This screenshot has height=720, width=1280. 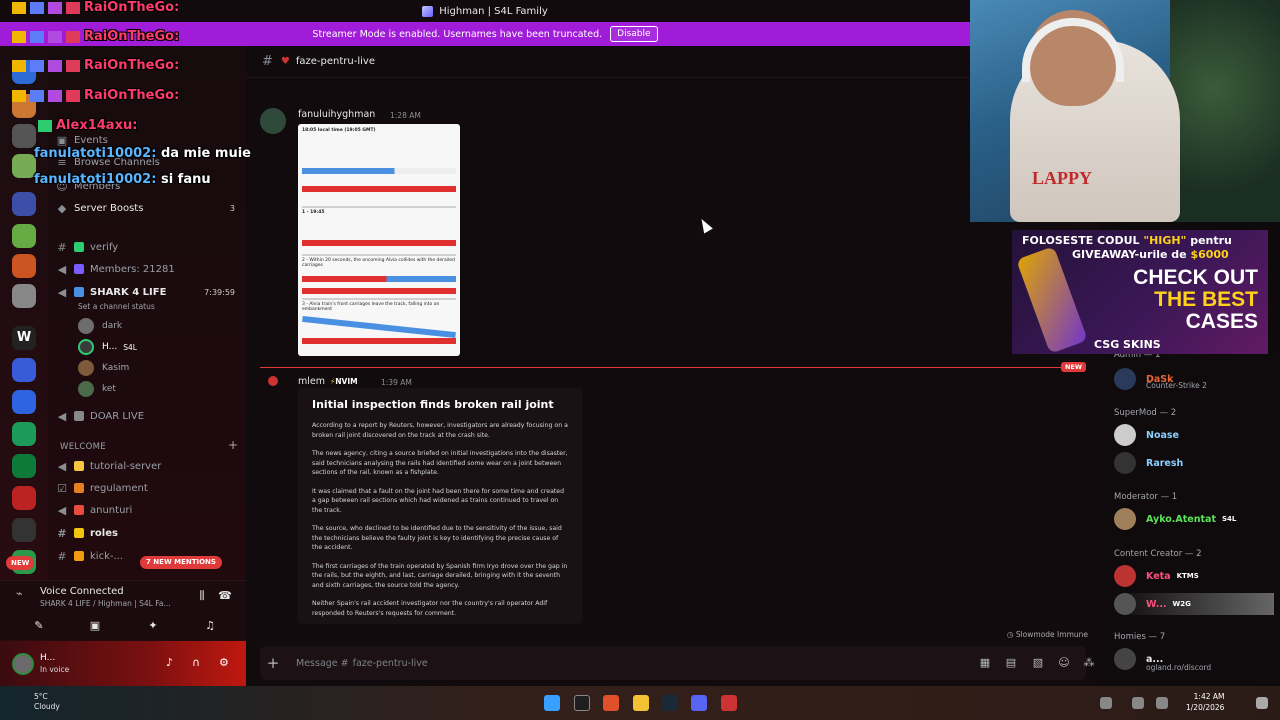 I want to click on network-icon, so click(x=1162, y=703).